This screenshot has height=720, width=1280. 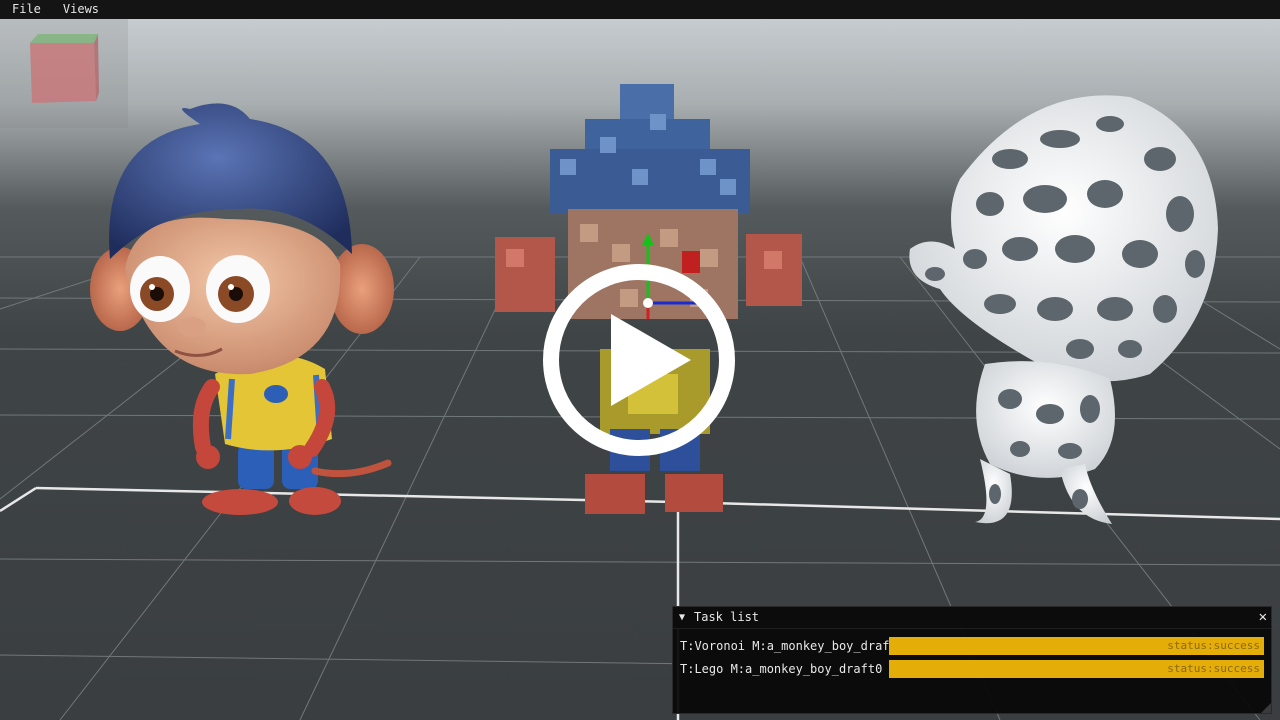 I want to click on play-button, so click(x=639, y=360).